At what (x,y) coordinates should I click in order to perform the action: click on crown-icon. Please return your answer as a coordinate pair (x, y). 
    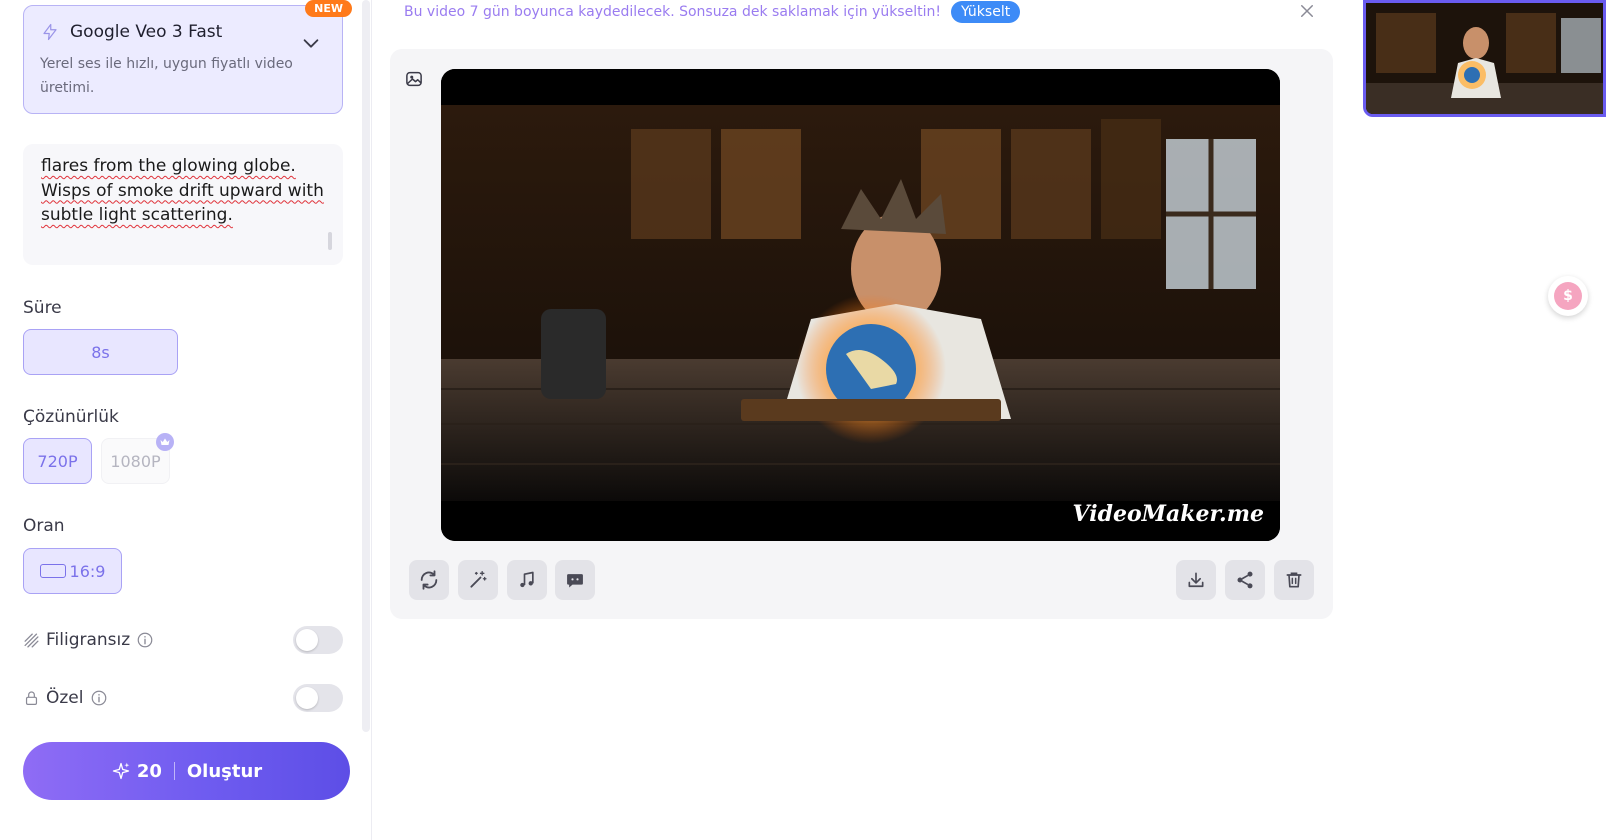
    Looking at the image, I should click on (165, 442).